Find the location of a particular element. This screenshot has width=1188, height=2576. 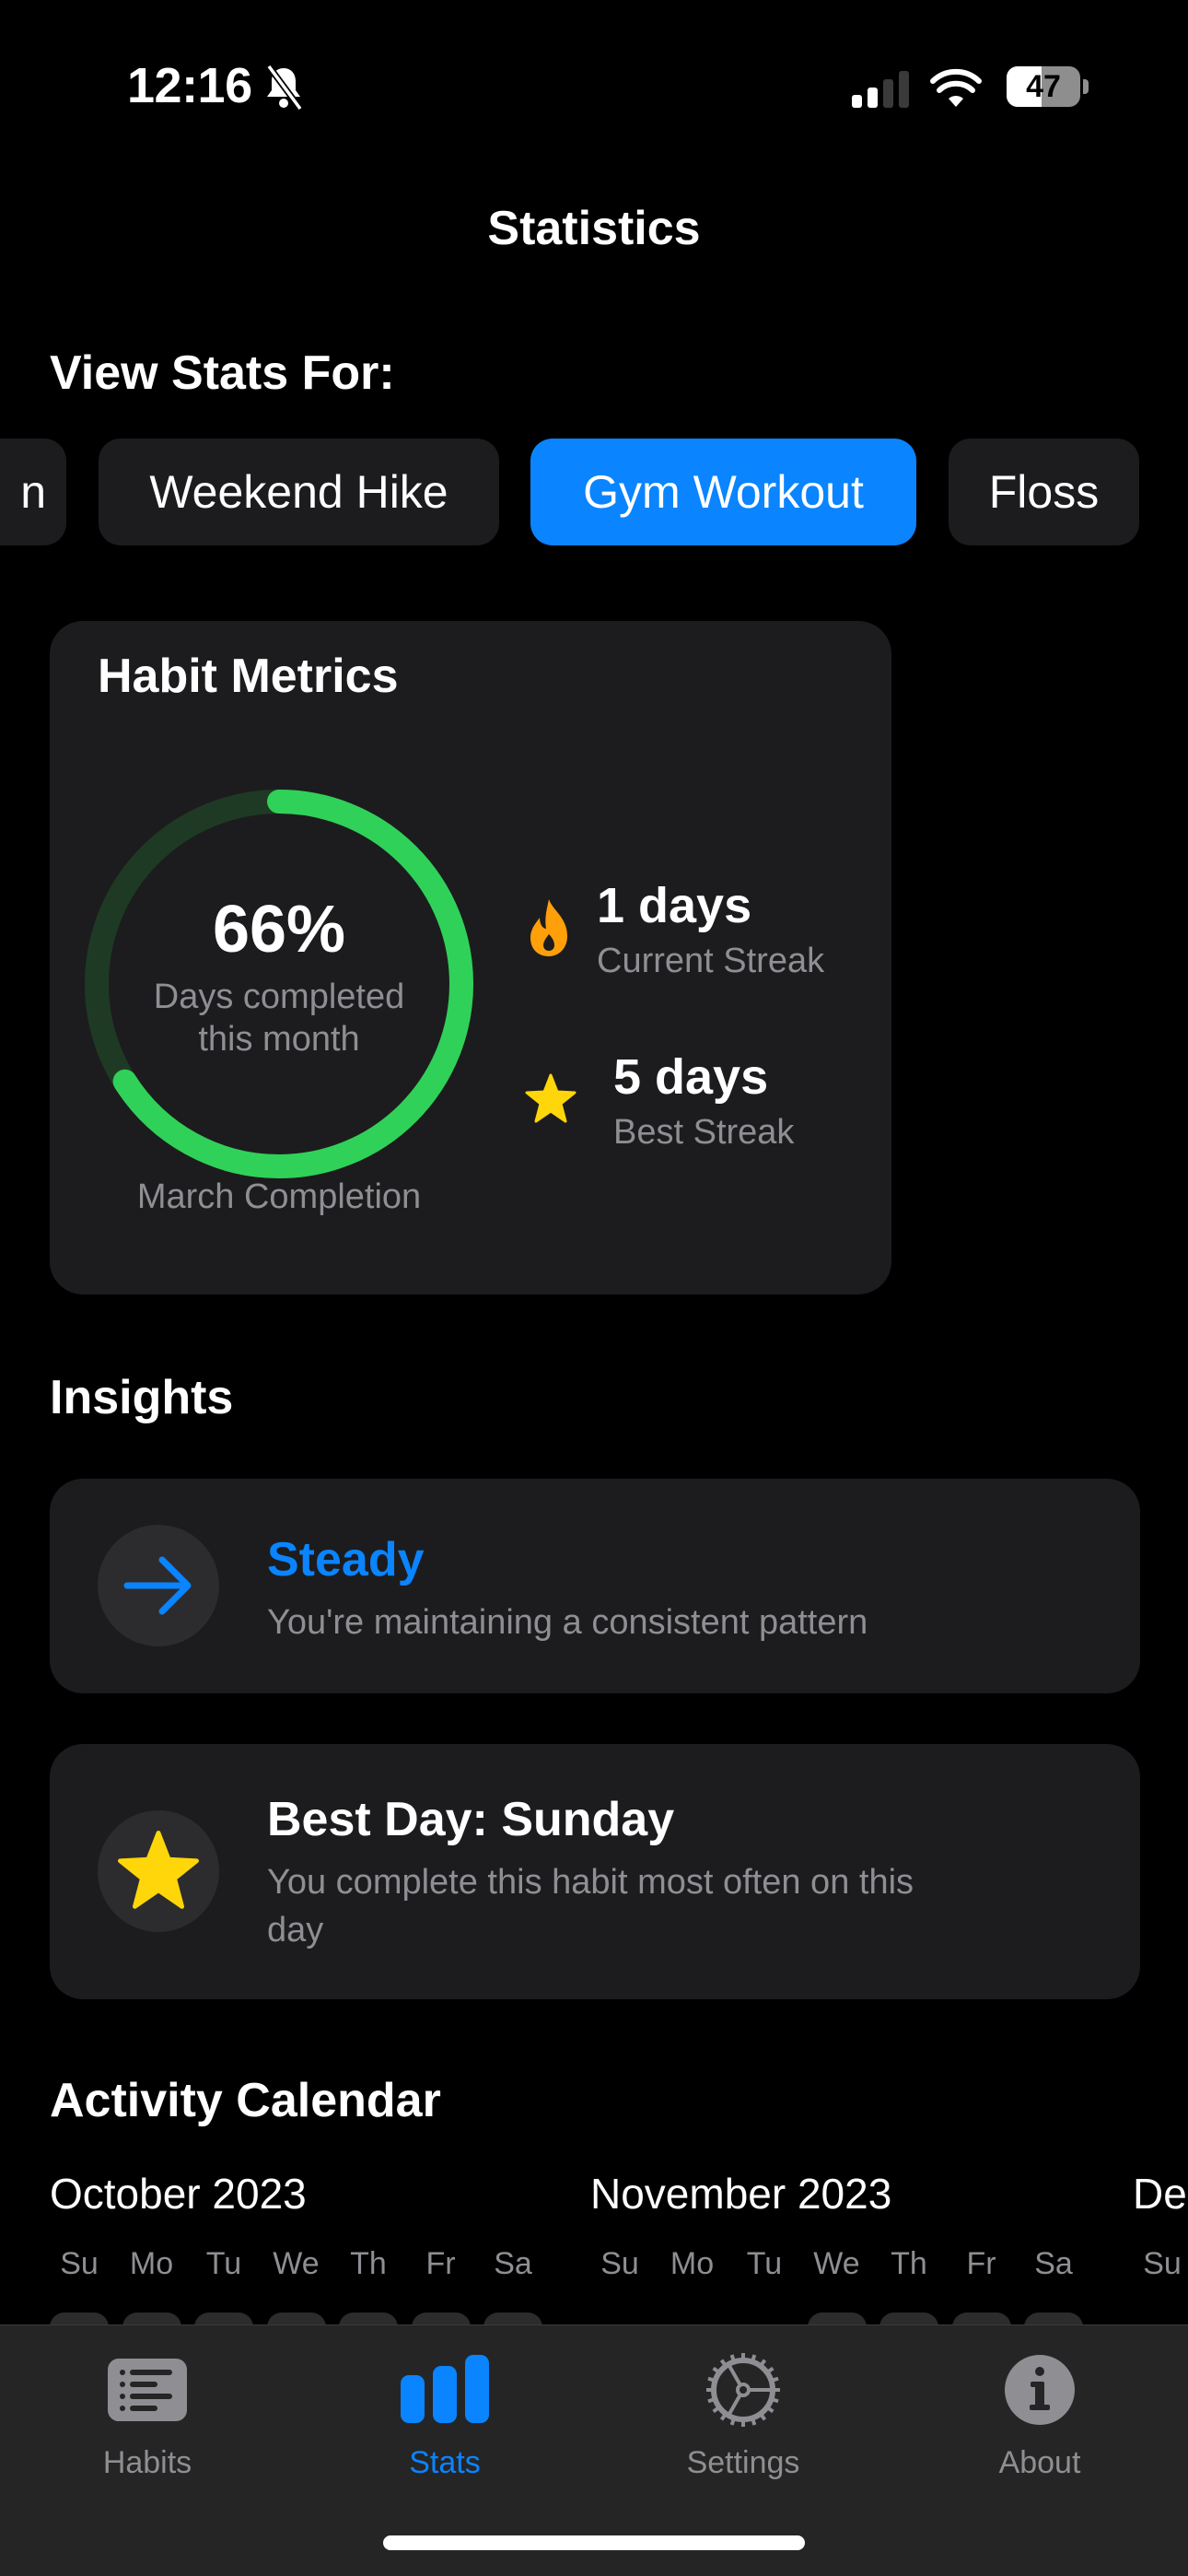

calendar-month-label: October 2023 is located at coordinates (178, 2194).